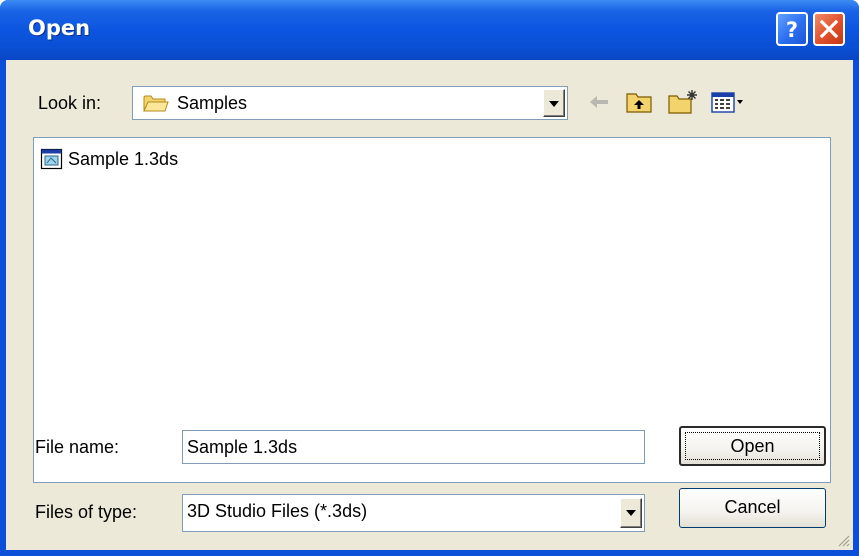  I want to click on view-menu-icon, so click(728, 102).